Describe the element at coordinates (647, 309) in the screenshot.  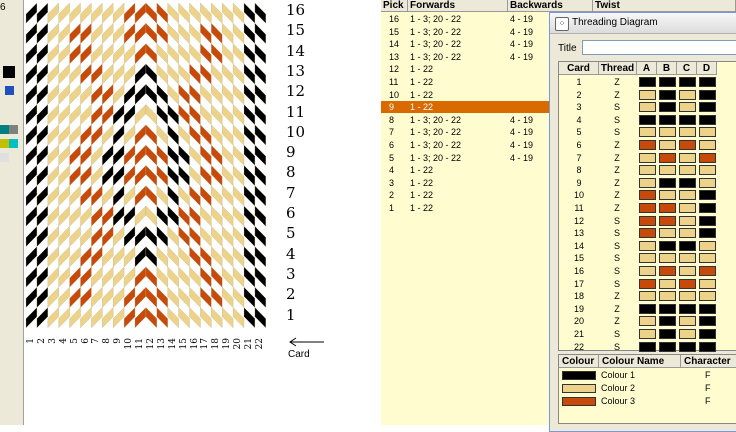
I see `card-row: 19 Z` at that location.